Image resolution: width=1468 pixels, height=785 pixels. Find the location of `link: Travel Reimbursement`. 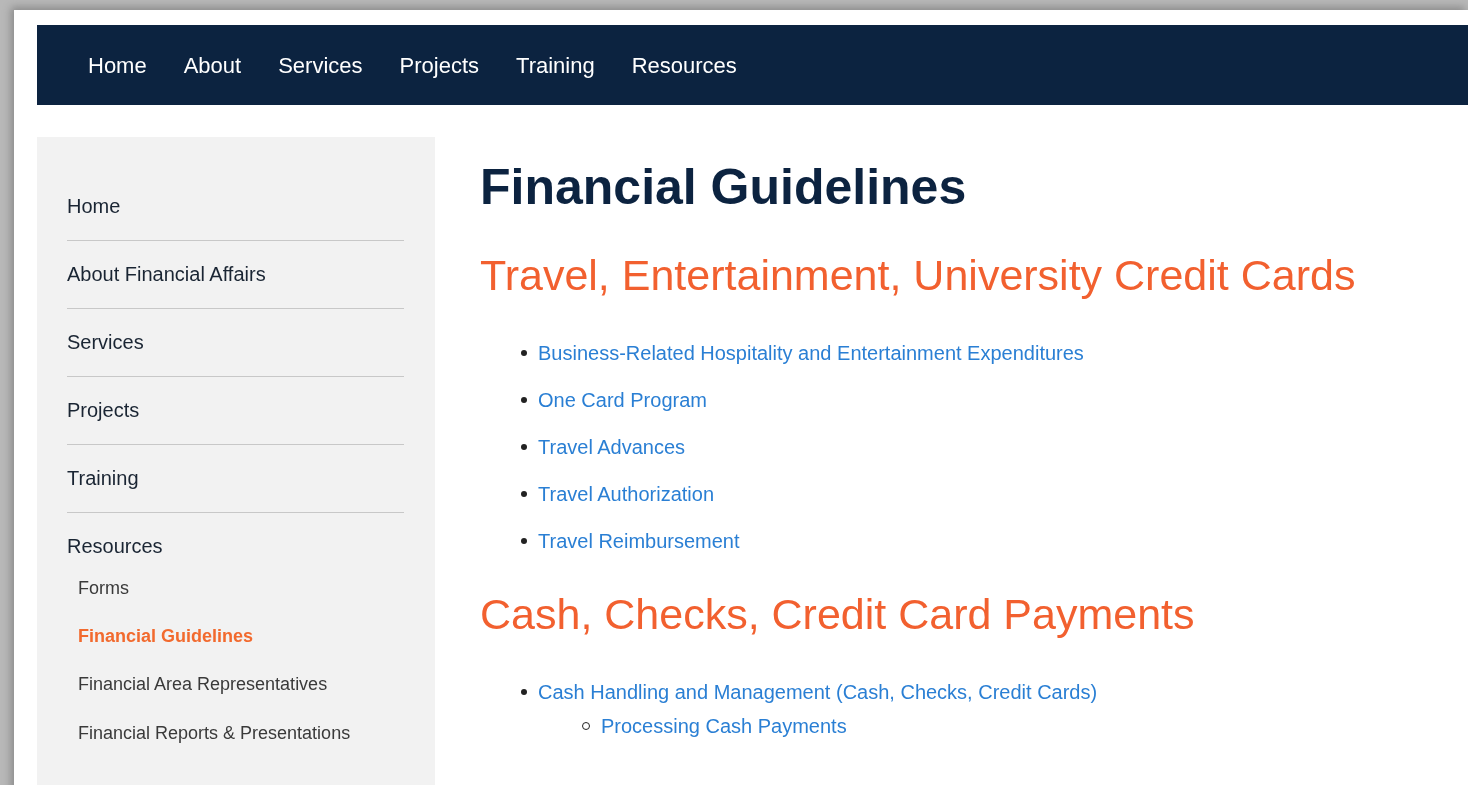

link: Travel Reimbursement is located at coordinates (639, 541).